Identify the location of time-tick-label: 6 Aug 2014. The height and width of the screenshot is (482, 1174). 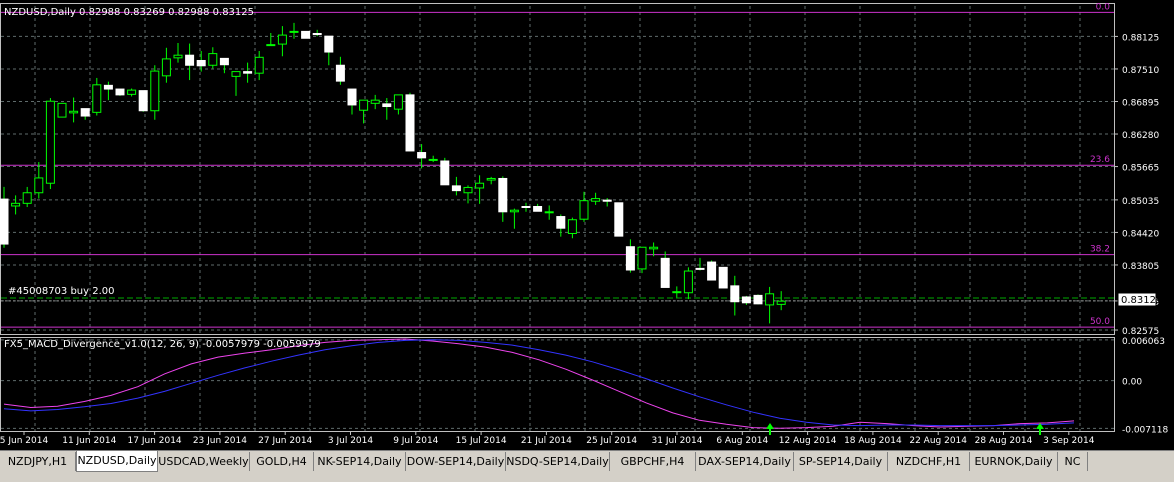
(742, 441).